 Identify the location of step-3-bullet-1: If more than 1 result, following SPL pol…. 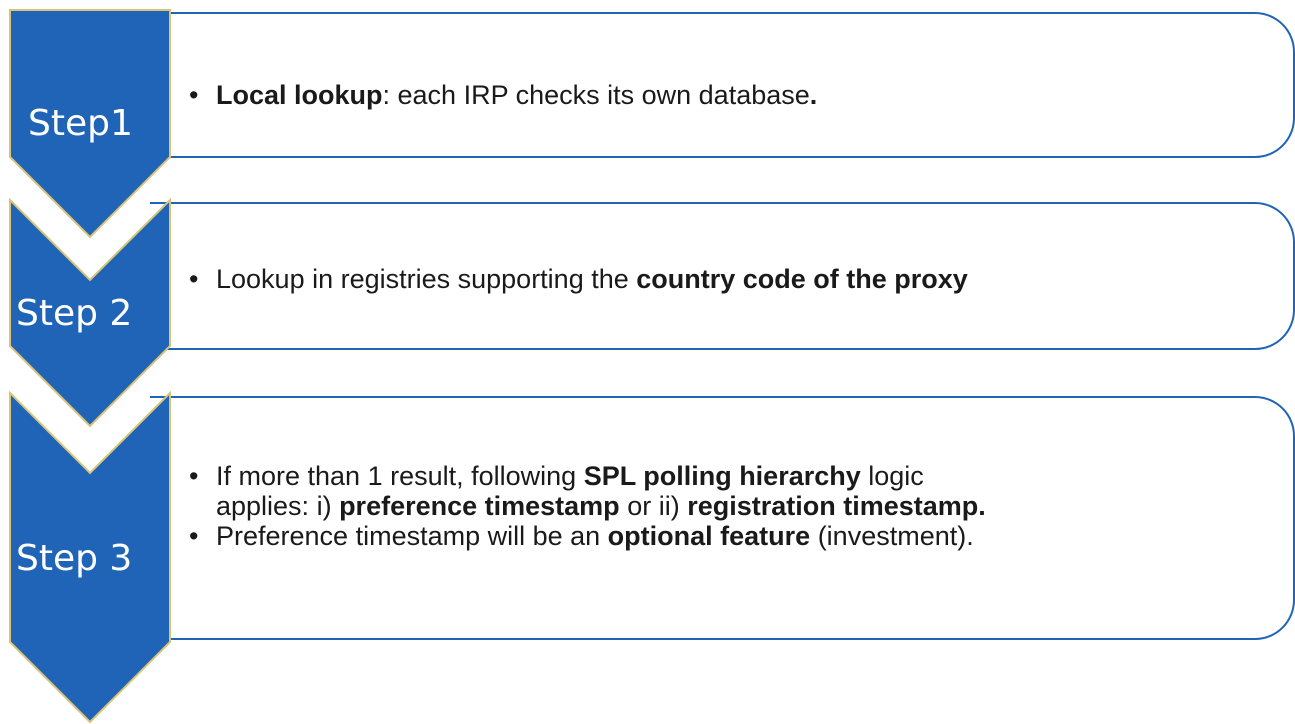
(587, 491).